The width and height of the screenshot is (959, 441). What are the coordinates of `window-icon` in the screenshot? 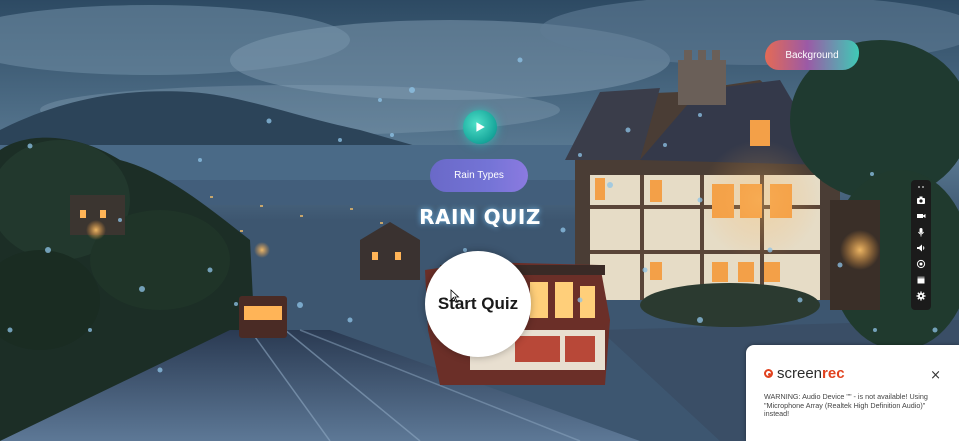 It's located at (921, 280).